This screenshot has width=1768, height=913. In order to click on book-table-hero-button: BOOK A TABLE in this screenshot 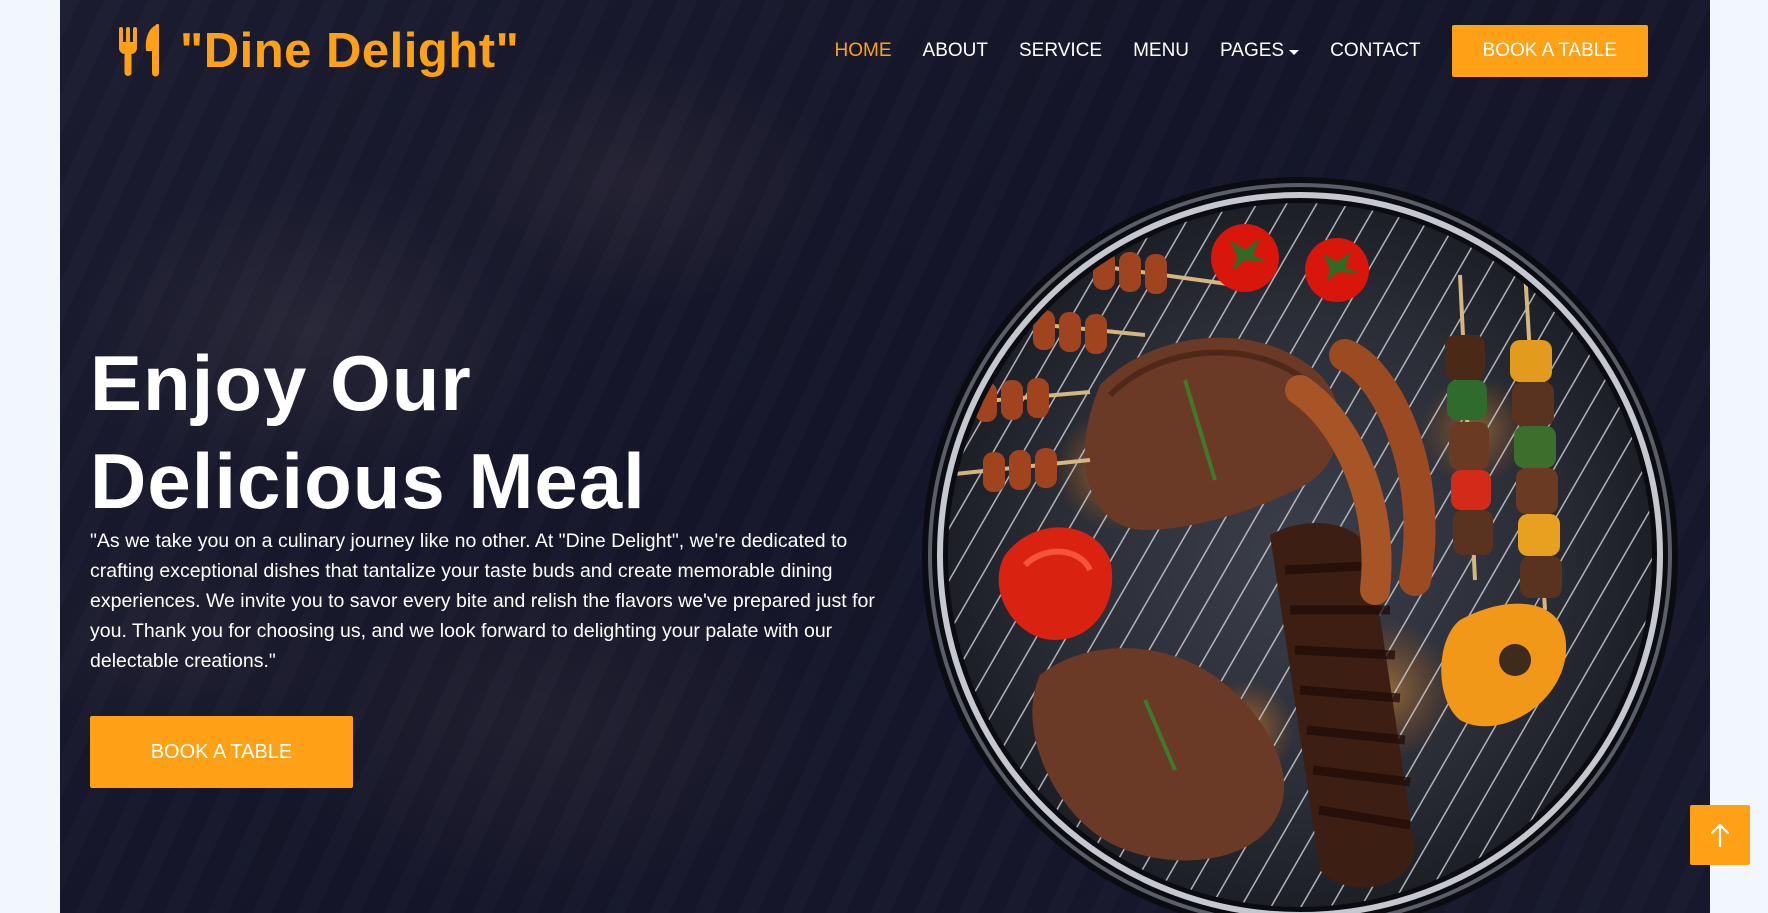, I will do `click(221, 752)`.